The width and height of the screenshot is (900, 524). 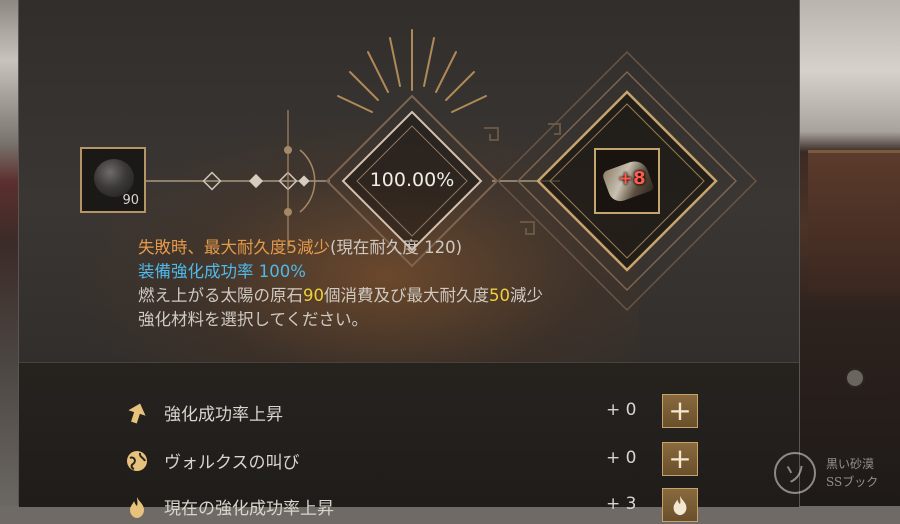 I want to click on durability-warning: 失敗時、最大耐久度5減少(現在耐久度 120), so click(x=340, y=248).